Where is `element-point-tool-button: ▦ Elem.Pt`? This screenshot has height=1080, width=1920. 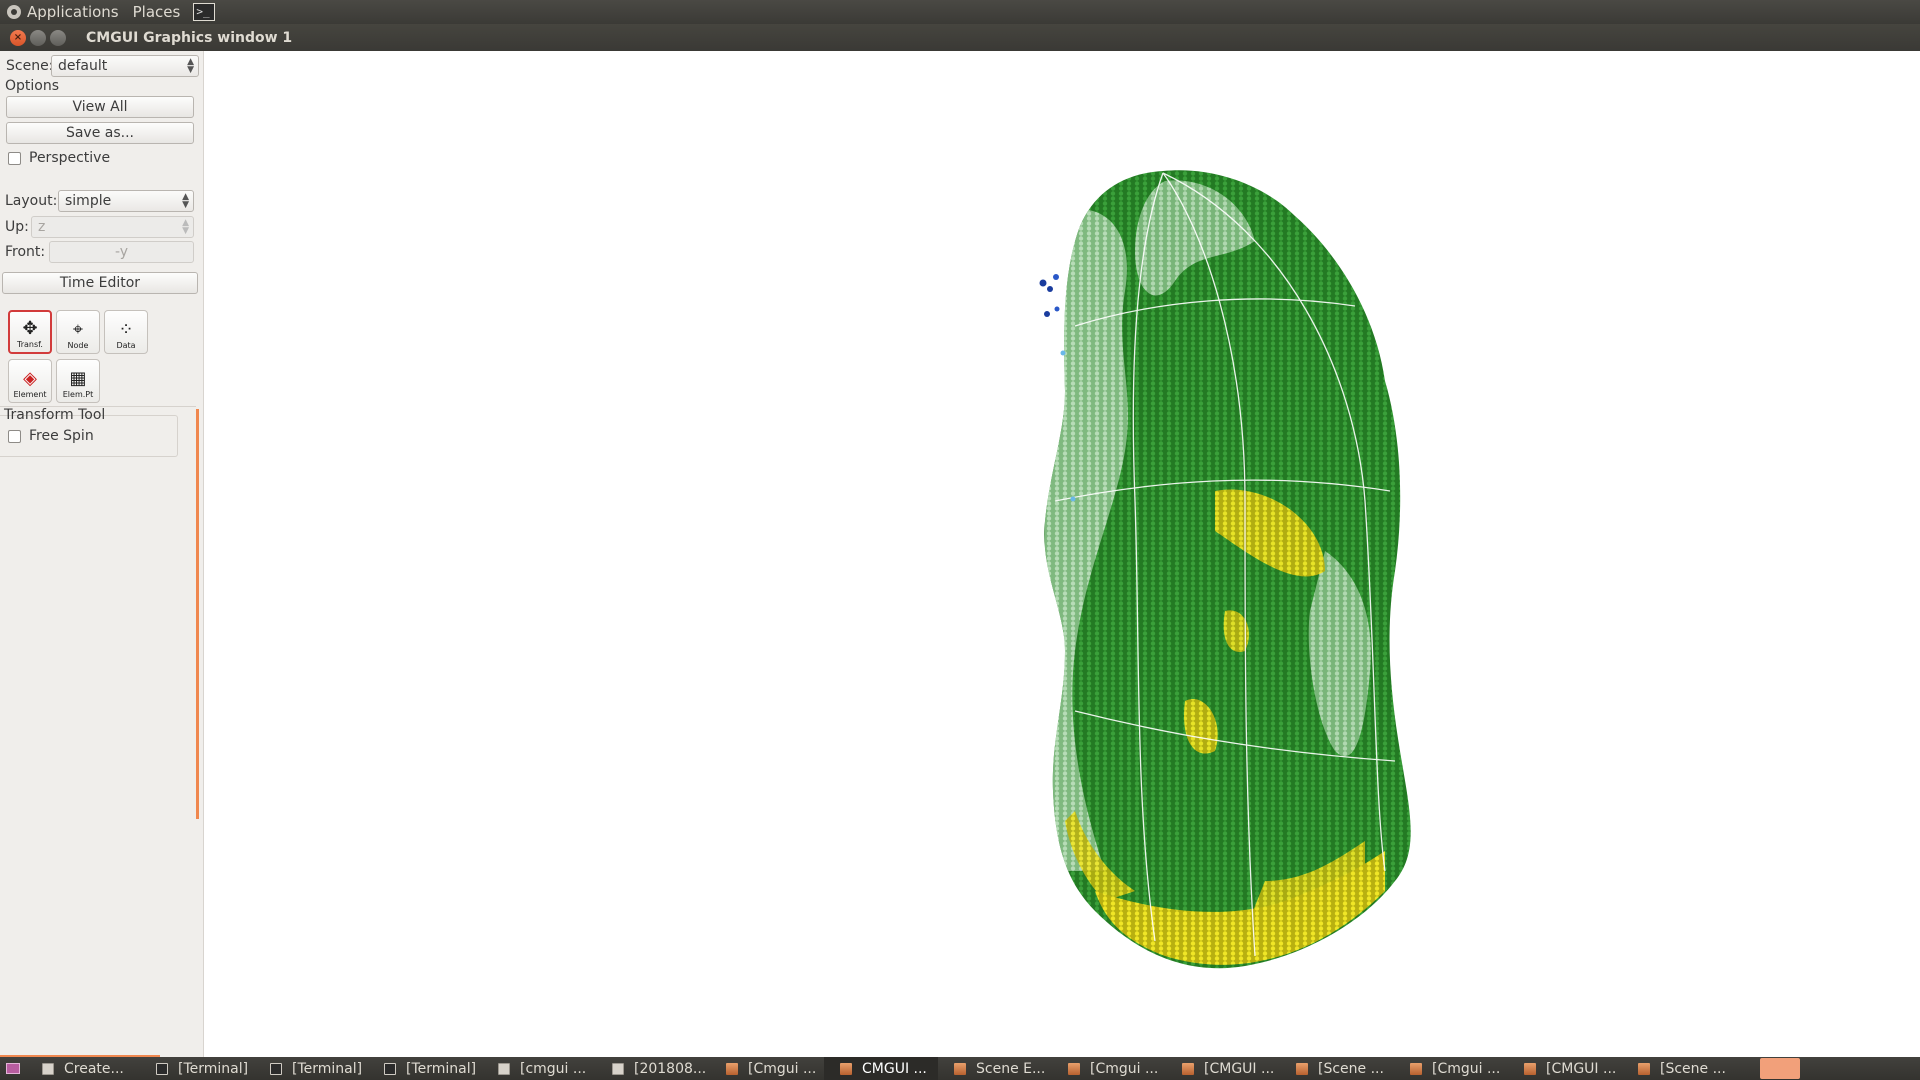
element-point-tool-button: ▦ Elem.Pt is located at coordinates (78, 381).